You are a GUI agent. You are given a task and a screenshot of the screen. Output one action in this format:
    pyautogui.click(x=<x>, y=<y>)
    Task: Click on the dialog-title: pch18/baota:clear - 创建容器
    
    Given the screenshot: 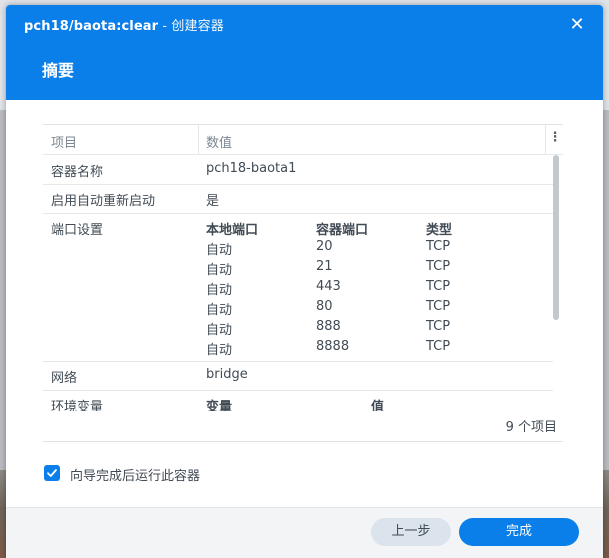 What is the action you would take?
    pyautogui.click(x=124, y=24)
    